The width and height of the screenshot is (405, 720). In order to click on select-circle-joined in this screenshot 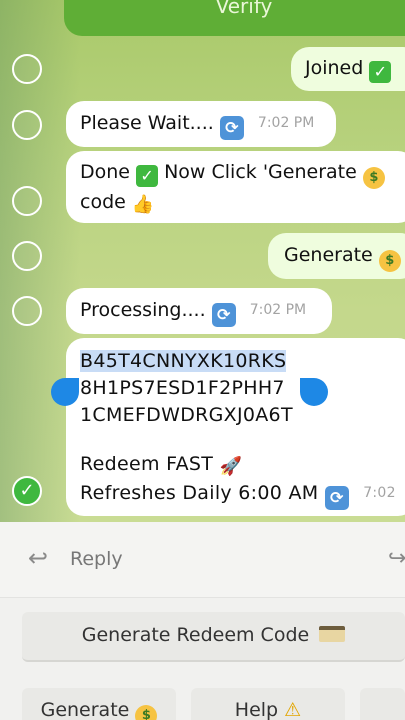, I will do `click(27, 69)`.